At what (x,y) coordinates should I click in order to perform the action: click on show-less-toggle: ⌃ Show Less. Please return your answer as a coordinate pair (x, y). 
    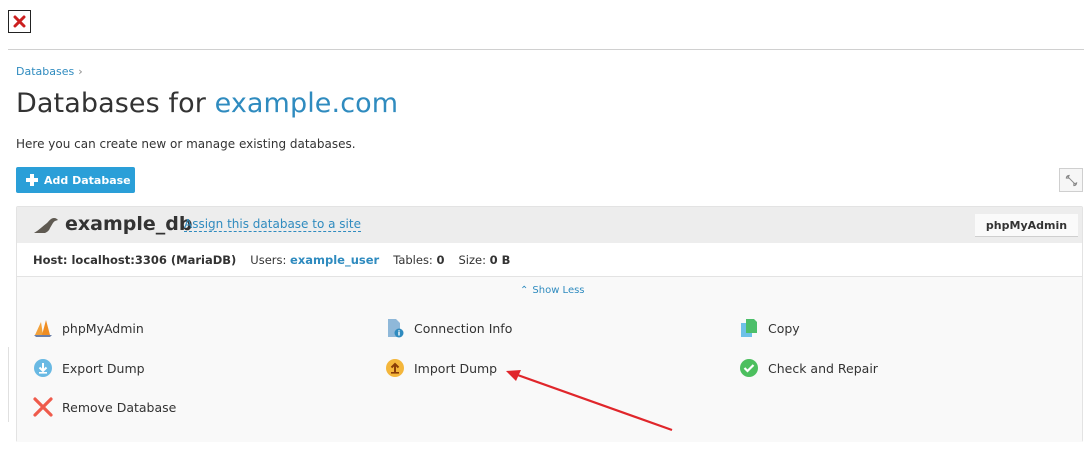
    Looking at the image, I should click on (552, 290).